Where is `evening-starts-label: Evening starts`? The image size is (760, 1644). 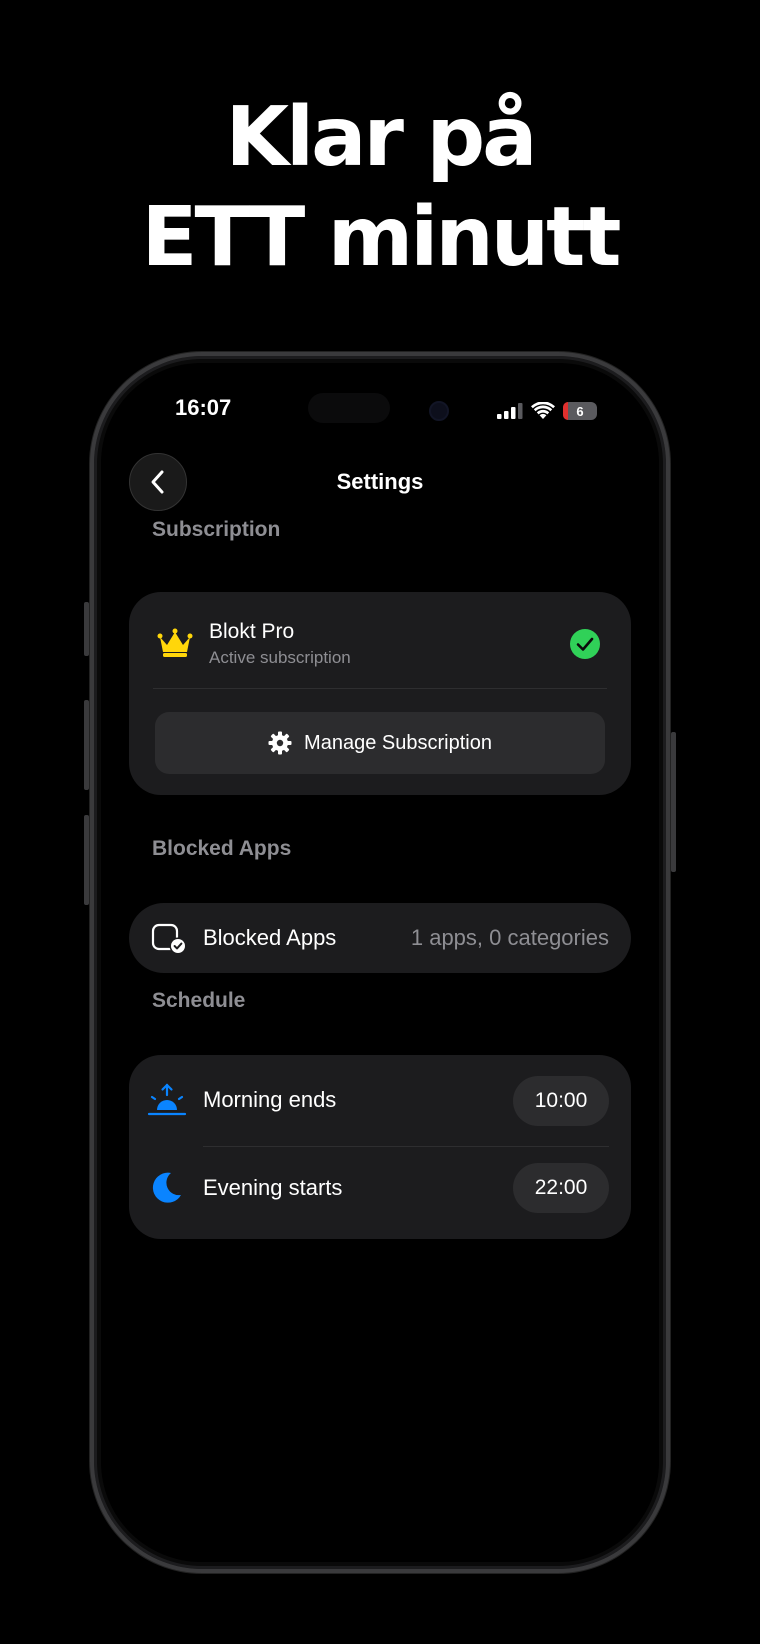 evening-starts-label: Evening starts is located at coordinates (273, 1187).